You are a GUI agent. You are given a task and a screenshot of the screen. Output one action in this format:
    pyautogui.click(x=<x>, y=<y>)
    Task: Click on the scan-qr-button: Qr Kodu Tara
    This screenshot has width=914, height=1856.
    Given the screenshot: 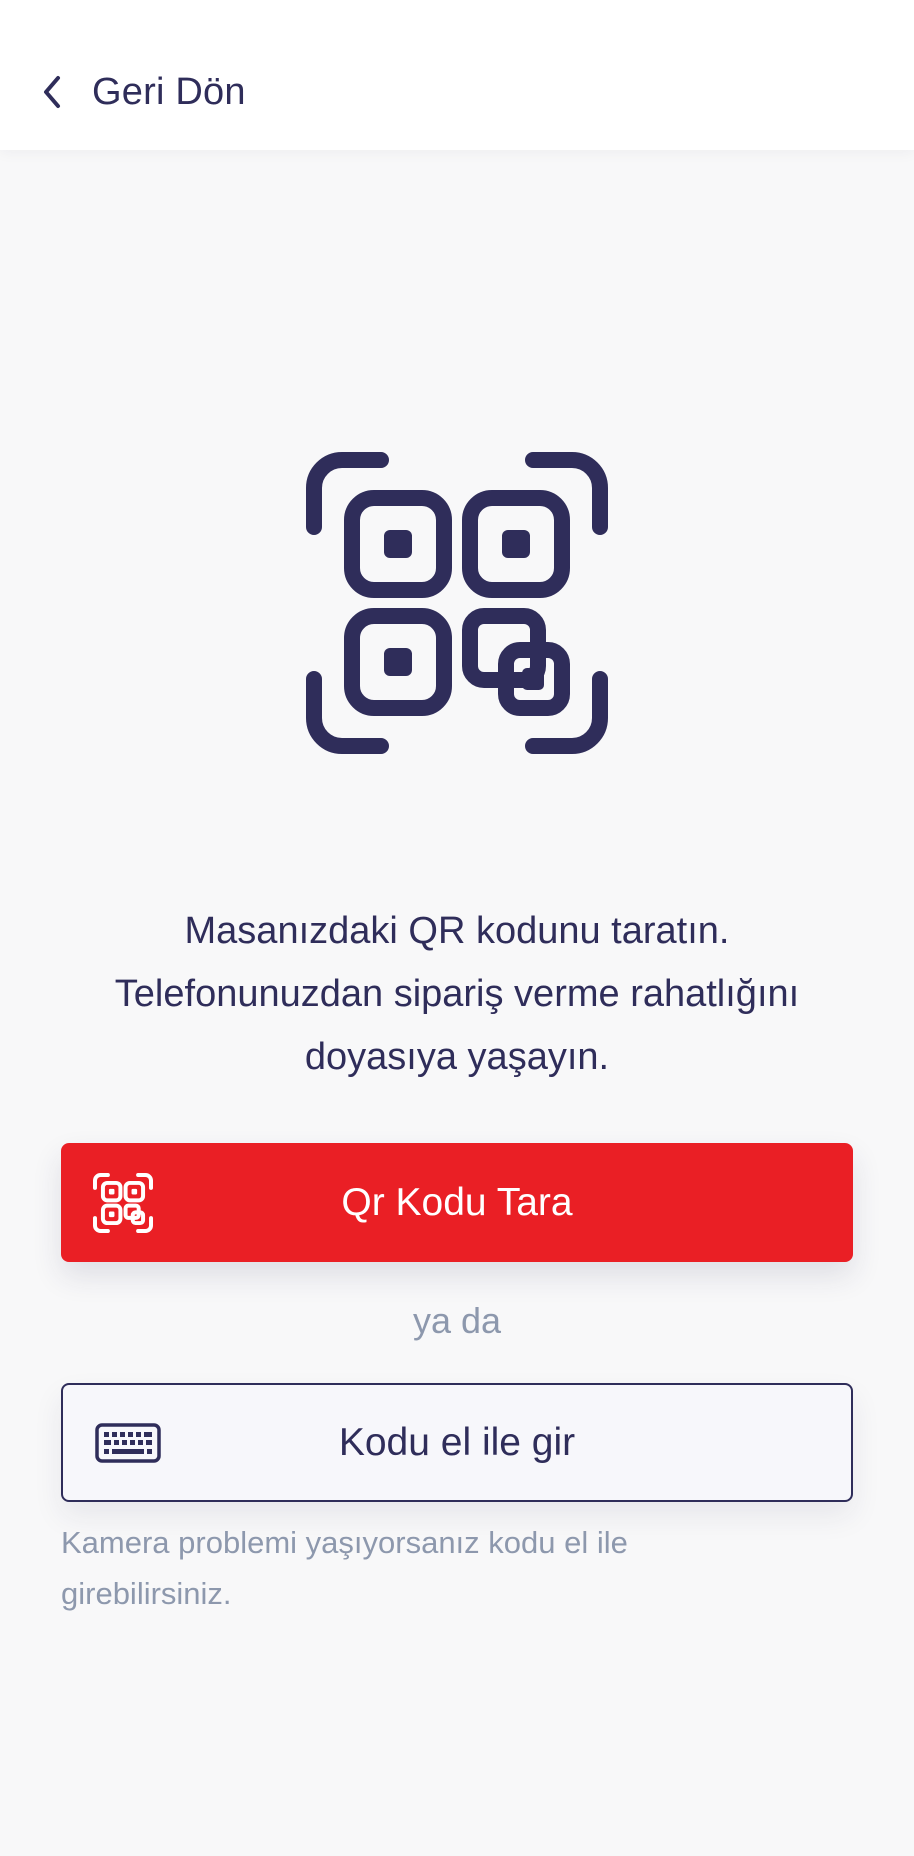 What is the action you would take?
    pyautogui.click(x=457, y=1202)
    